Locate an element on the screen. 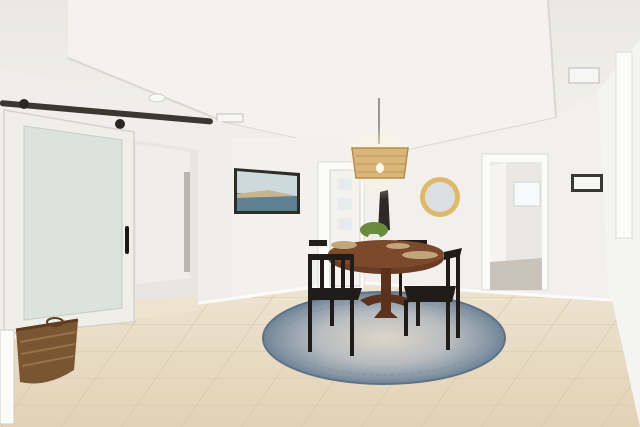 The height and width of the screenshot is (427, 640). frosted-glass-panel is located at coordinates (73, 223).